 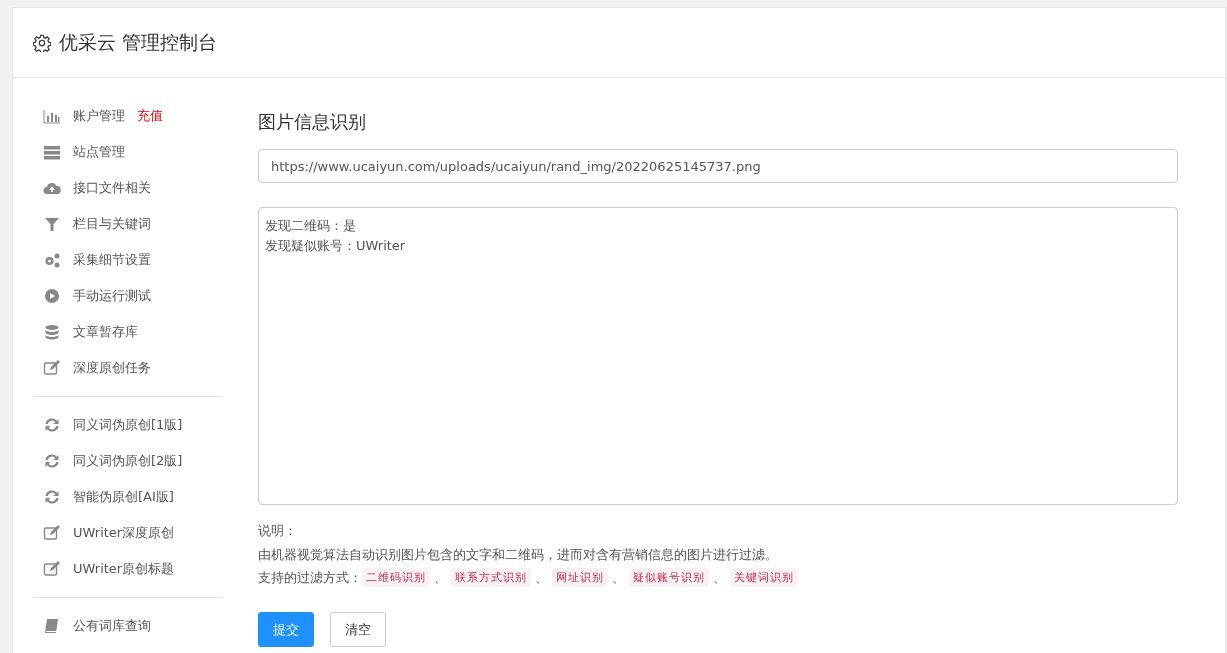 I want to click on book-icon, so click(x=52, y=626).